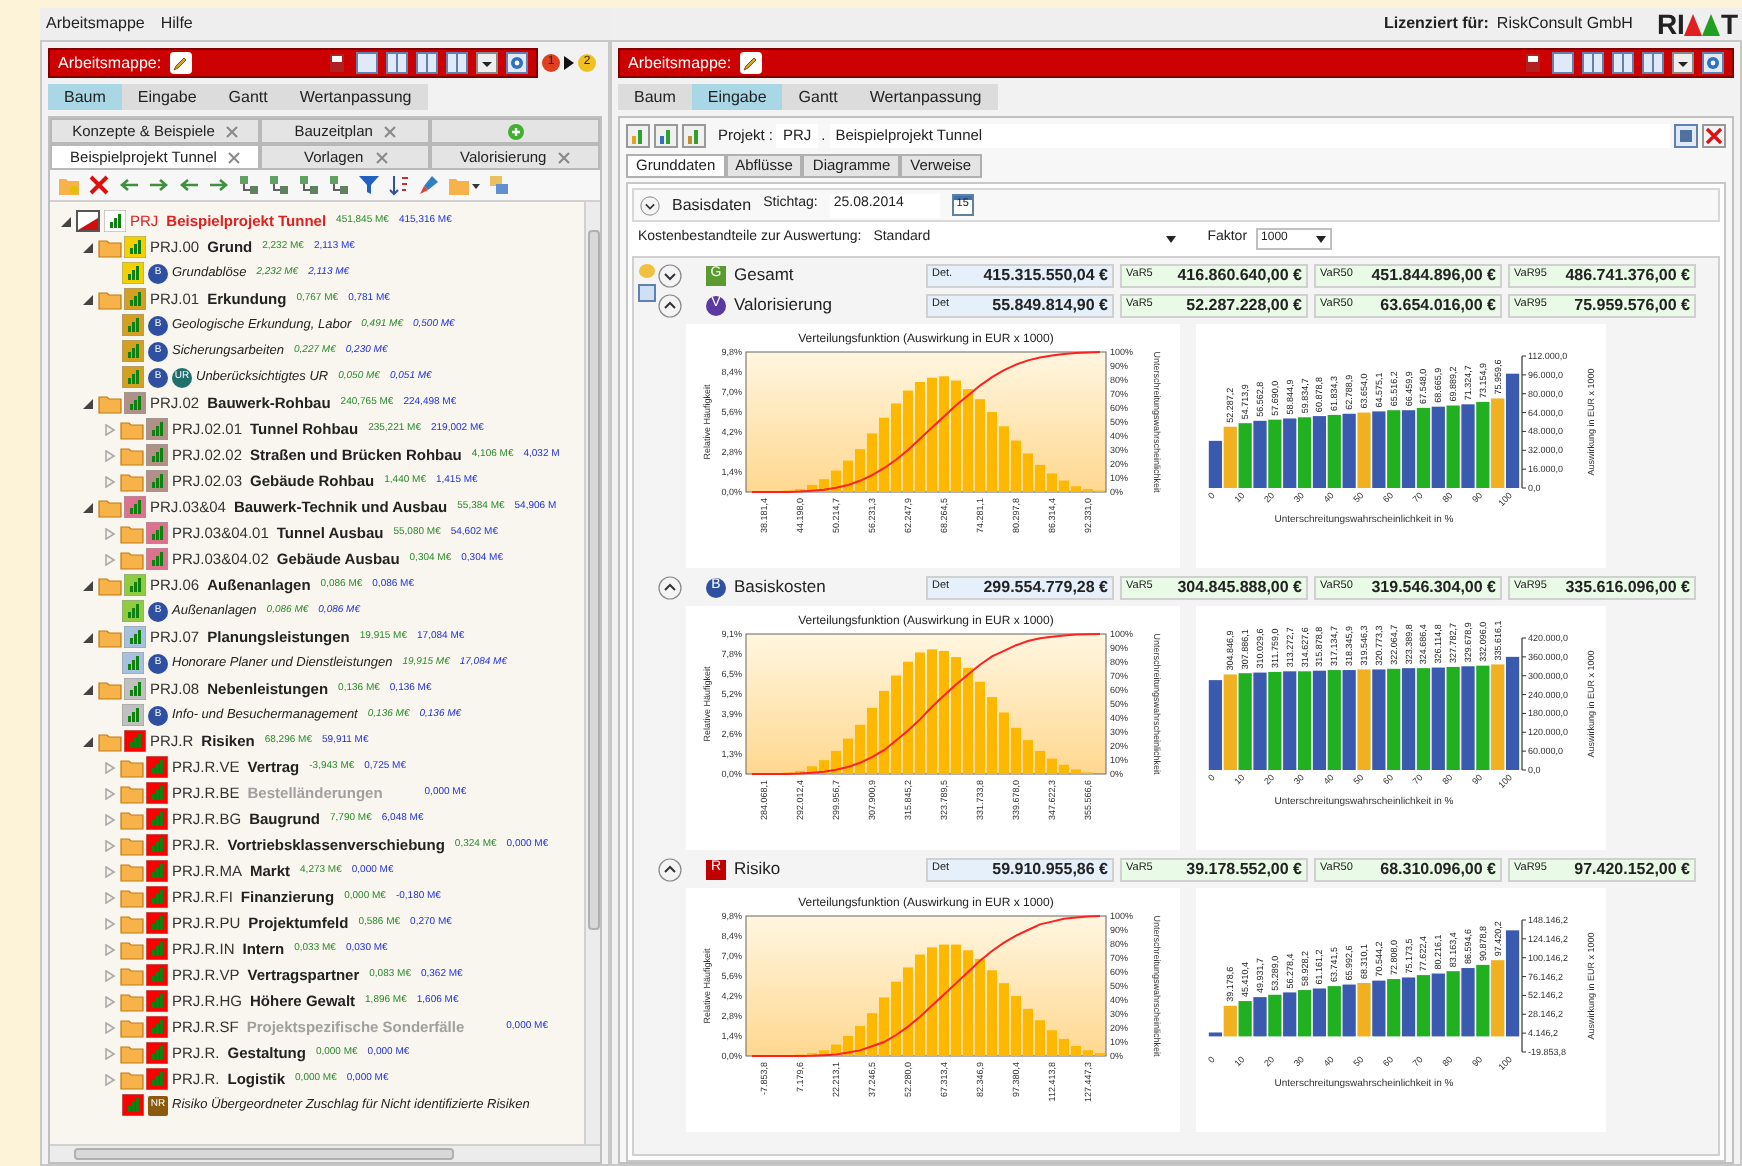 Image resolution: width=1742 pixels, height=1166 pixels. Describe the element at coordinates (1670, 24) in the screenshot. I see `logo-text: RI` at that location.